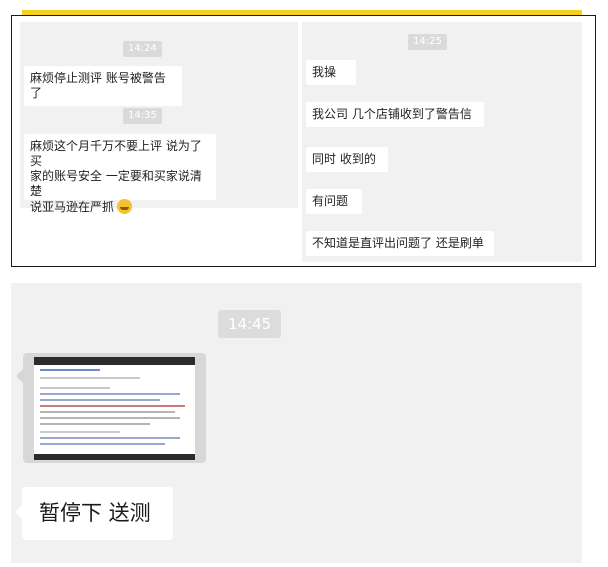  I want to click on timestamp: 14:25, so click(427, 42).